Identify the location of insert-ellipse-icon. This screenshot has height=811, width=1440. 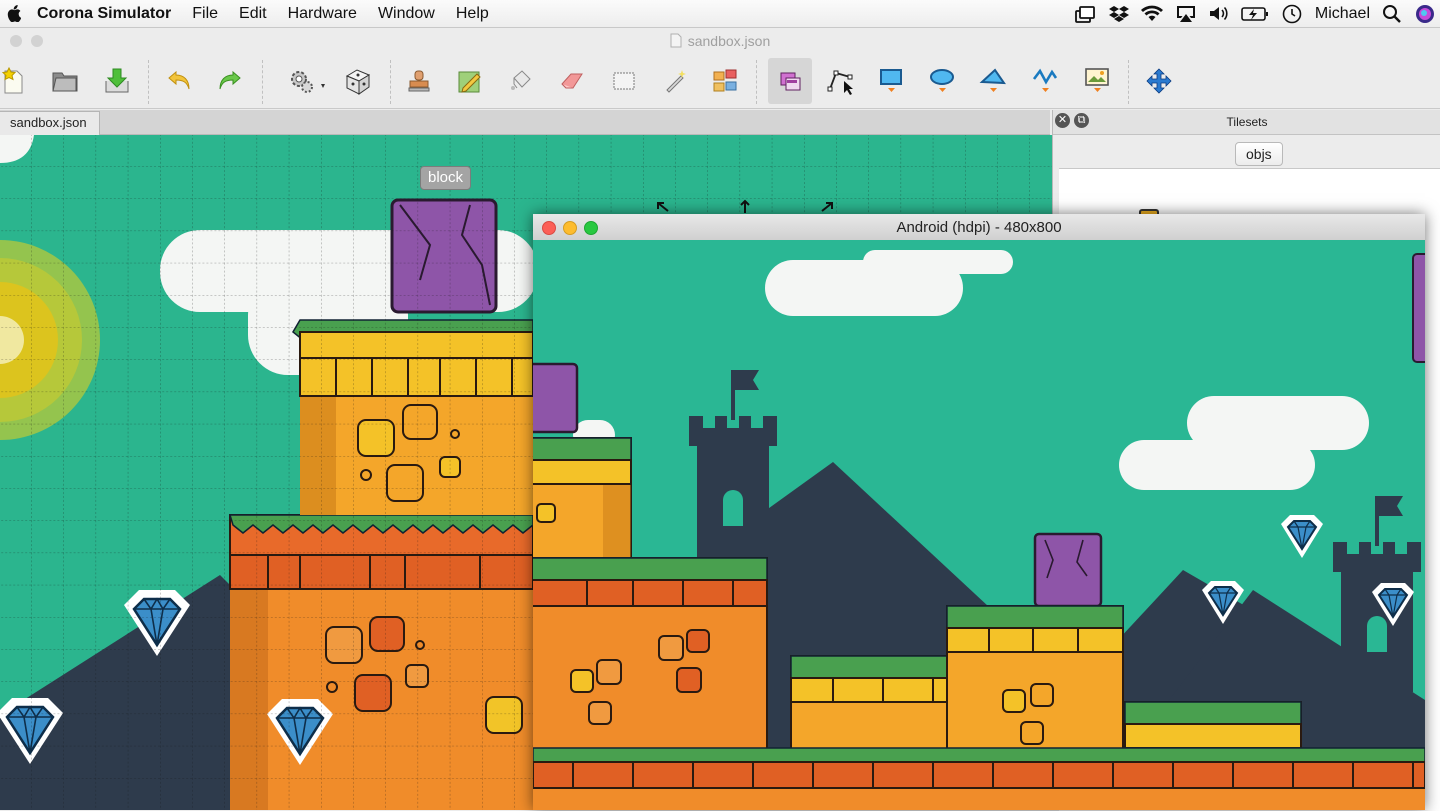
(942, 80).